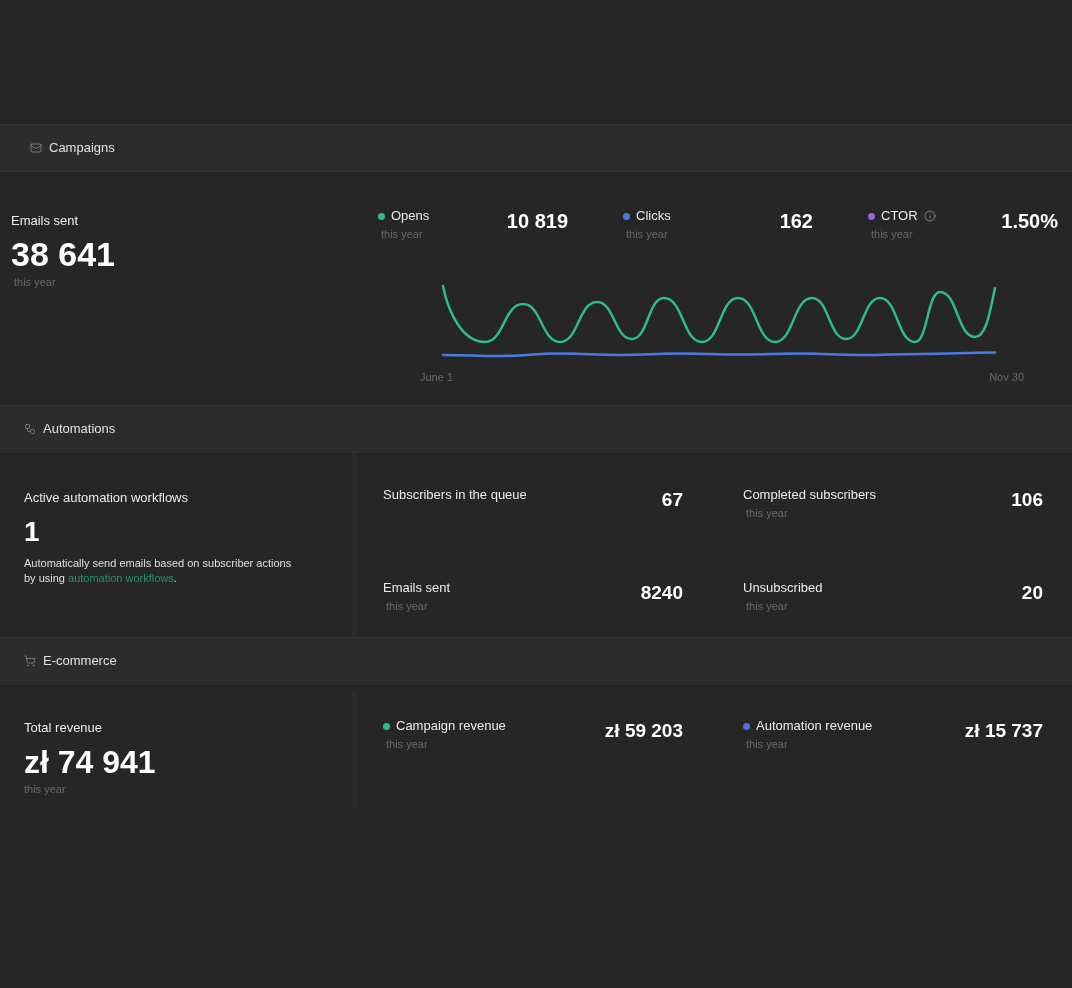 This screenshot has width=1072, height=988. Describe the element at coordinates (814, 726) in the screenshot. I see `metric-label: Automation revenue` at that location.